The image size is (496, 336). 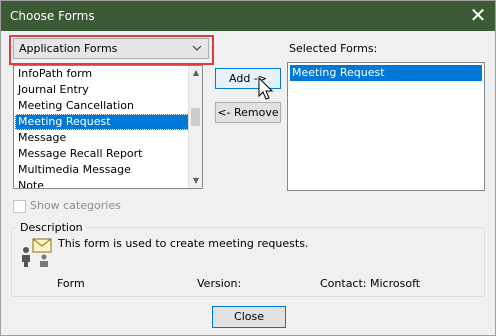 What do you see at coordinates (249, 317) in the screenshot?
I see `close-button: Close` at bounding box center [249, 317].